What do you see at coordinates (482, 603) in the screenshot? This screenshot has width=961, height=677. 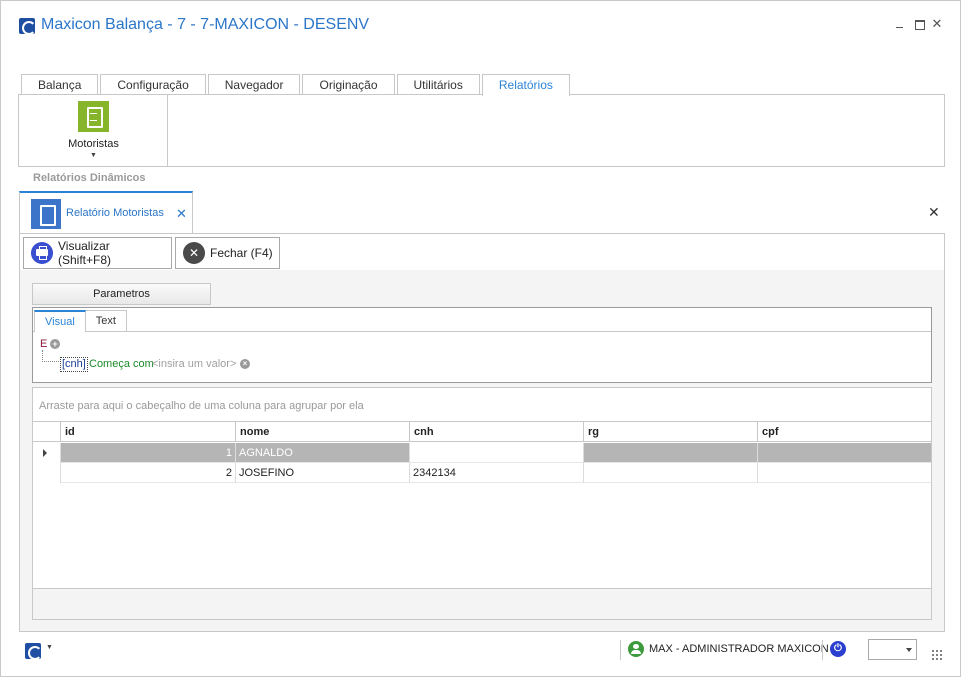 I see `grid-footer` at bounding box center [482, 603].